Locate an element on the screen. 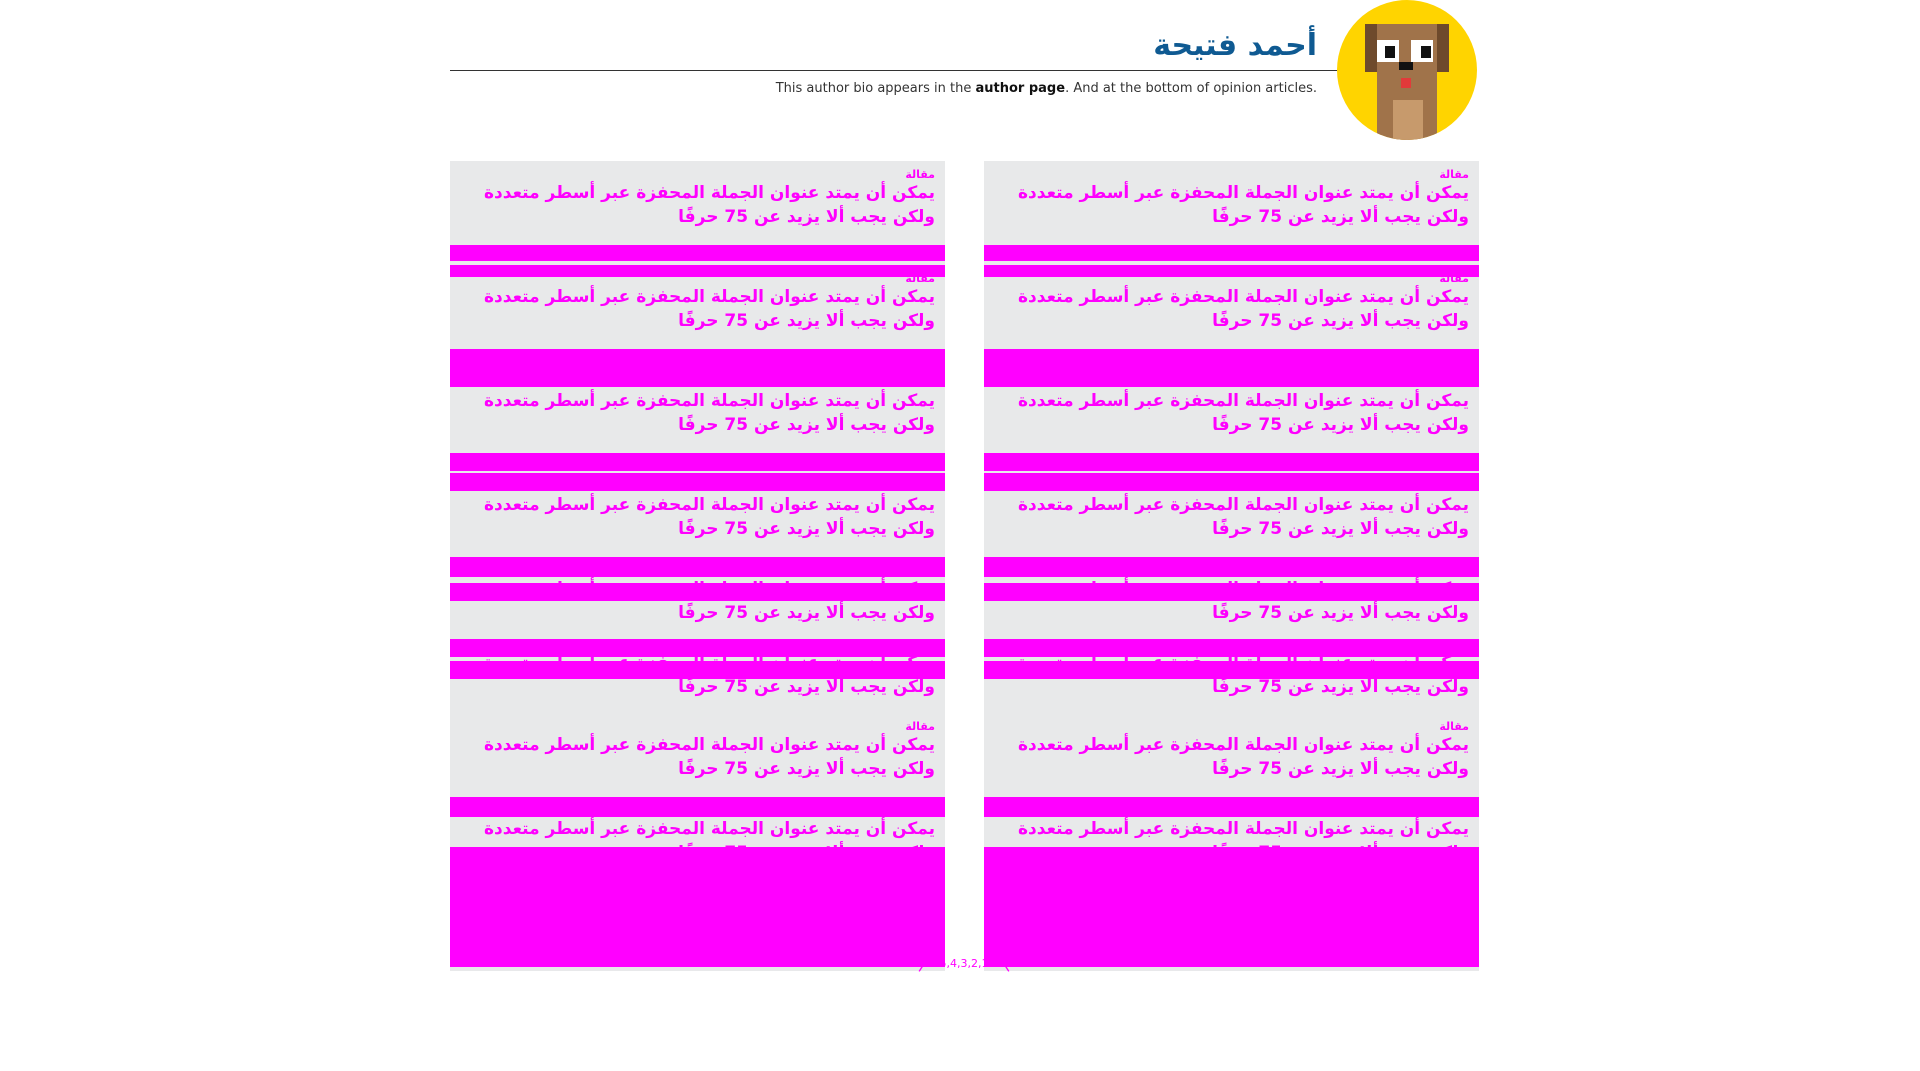  pagination-pages: 5,4,3,2,1 is located at coordinates (964, 963).